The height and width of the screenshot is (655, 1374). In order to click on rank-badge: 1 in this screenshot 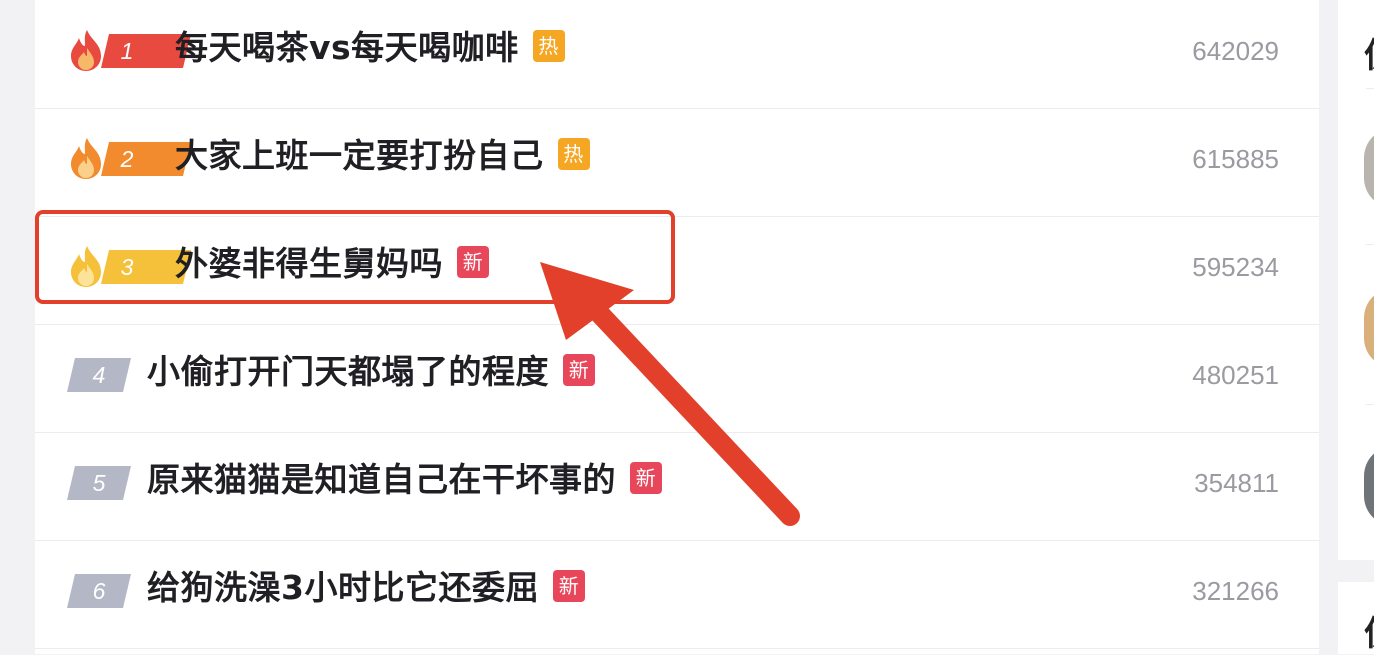, I will do `click(129, 50)`.